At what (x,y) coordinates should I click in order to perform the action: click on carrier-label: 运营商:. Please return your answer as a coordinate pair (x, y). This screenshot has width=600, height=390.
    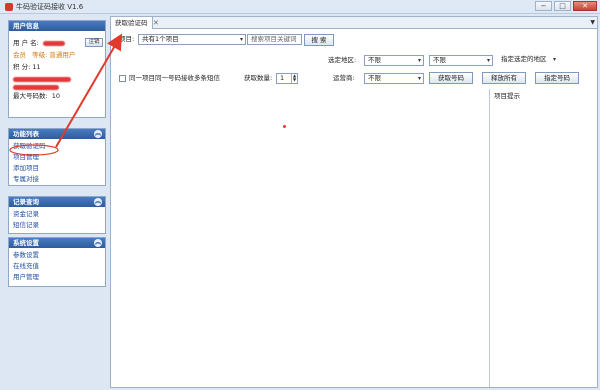
    Looking at the image, I should click on (344, 78).